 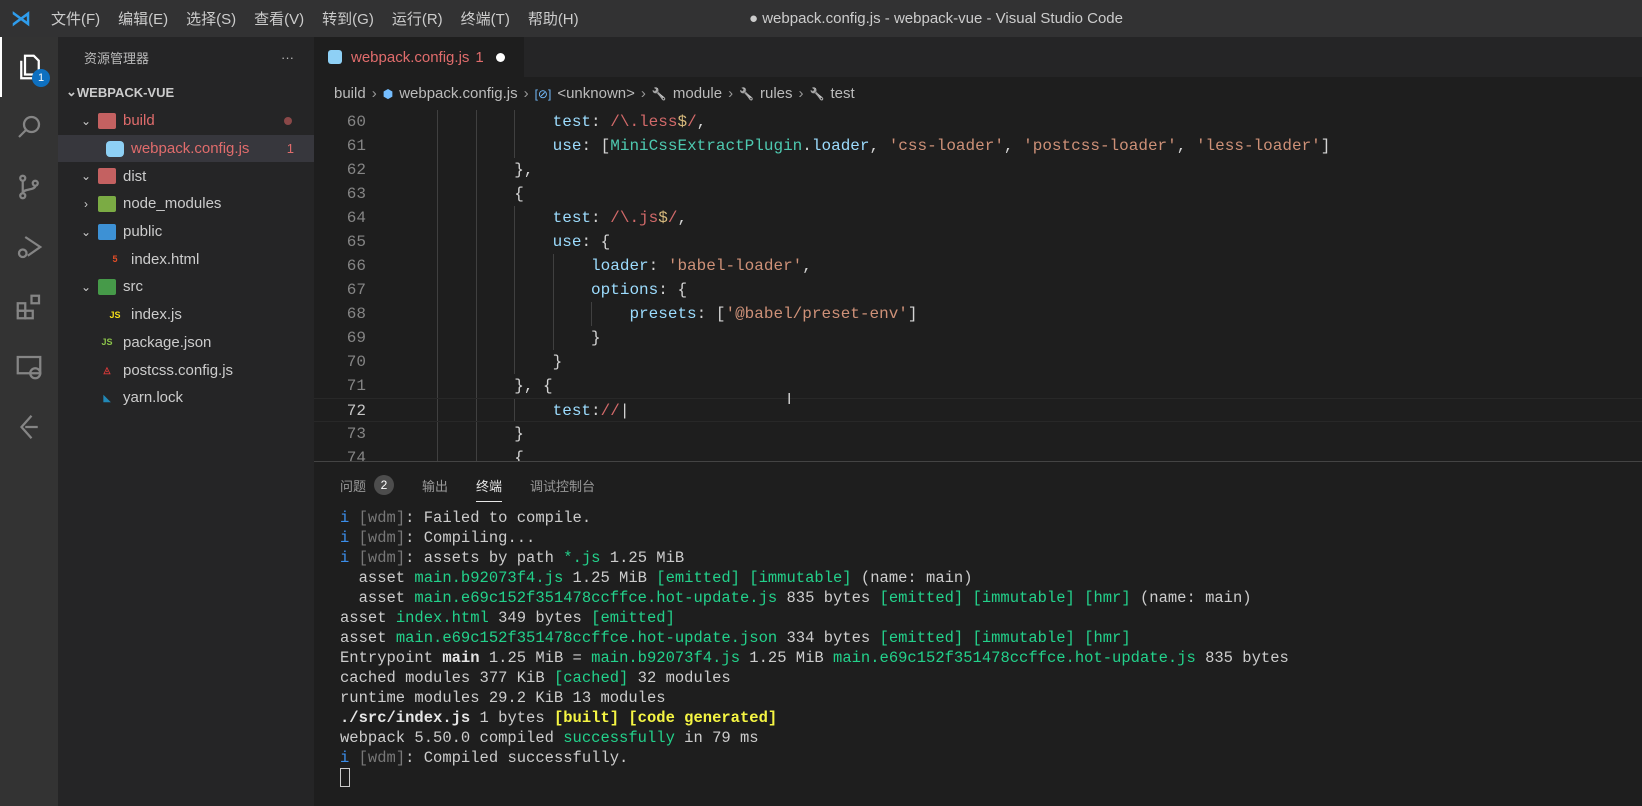 I want to click on terminal-text: webpack 5.50.0 compiled, so click(x=452, y=738).